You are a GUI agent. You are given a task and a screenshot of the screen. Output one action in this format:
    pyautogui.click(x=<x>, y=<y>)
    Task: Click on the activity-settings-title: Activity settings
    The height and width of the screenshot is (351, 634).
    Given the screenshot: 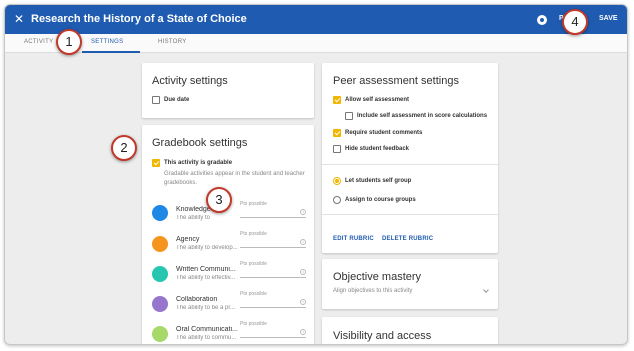 What is the action you would take?
    pyautogui.click(x=190, y=81)
    